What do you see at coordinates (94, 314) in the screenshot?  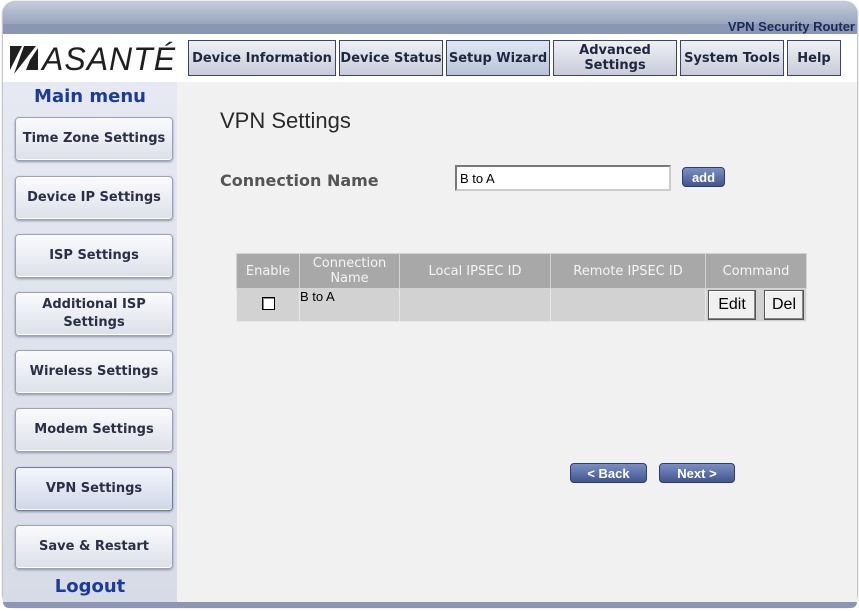 I see `sidebar-item-additional-isp: Additional ISP Settings` at bounding box center [94, 314].